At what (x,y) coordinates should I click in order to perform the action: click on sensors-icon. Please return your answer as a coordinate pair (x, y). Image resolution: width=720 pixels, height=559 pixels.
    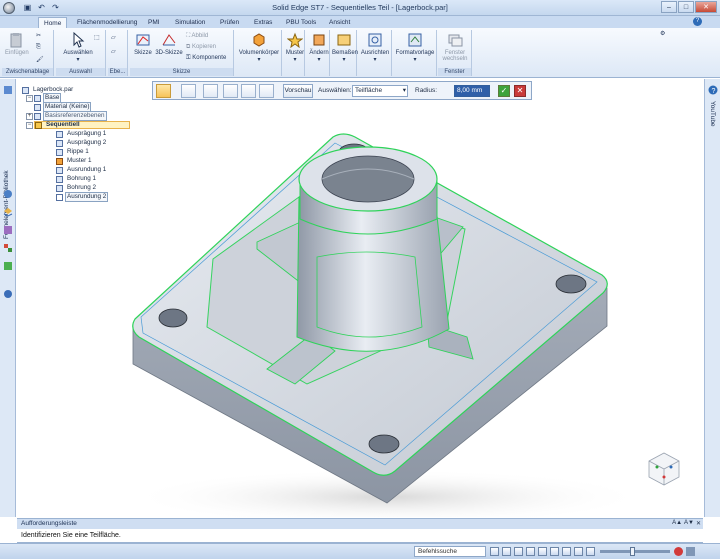
    Looking at the image, I should click on (8, 230).